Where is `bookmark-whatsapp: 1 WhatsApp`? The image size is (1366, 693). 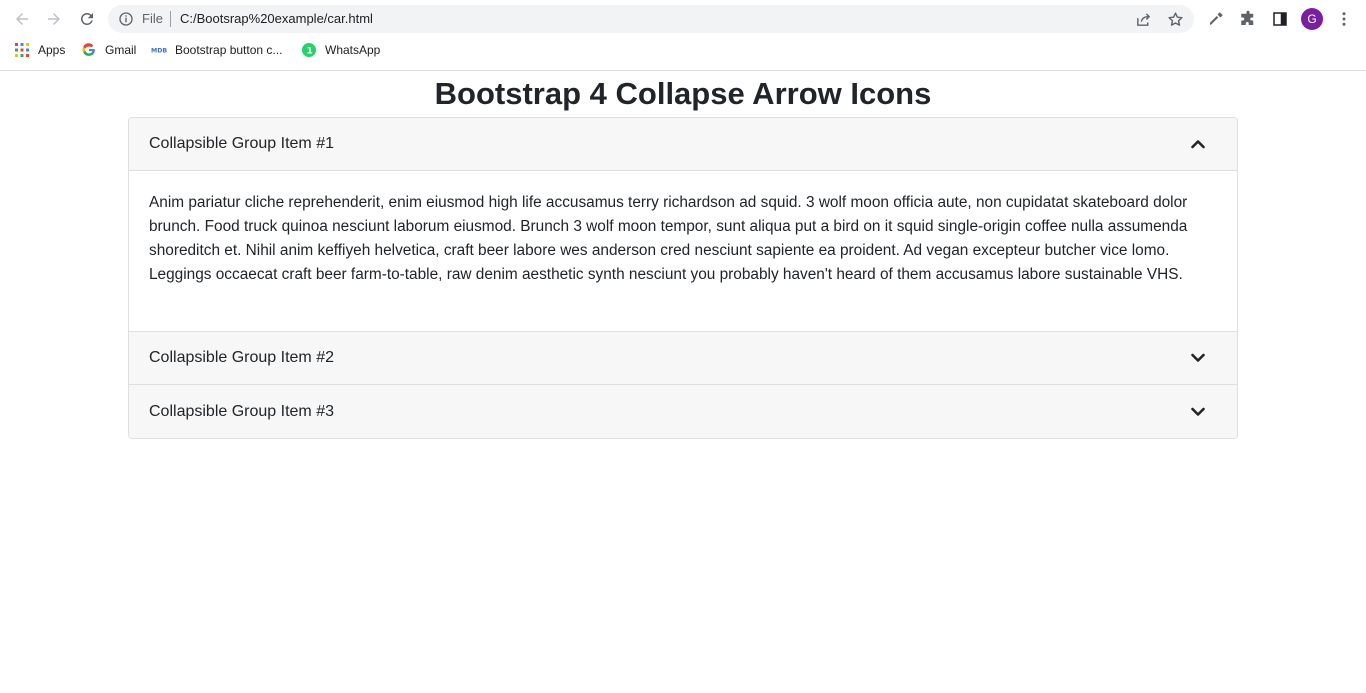
bookmark-whatsapp: 1 WhatsApp is located at coordinates (340, 50).